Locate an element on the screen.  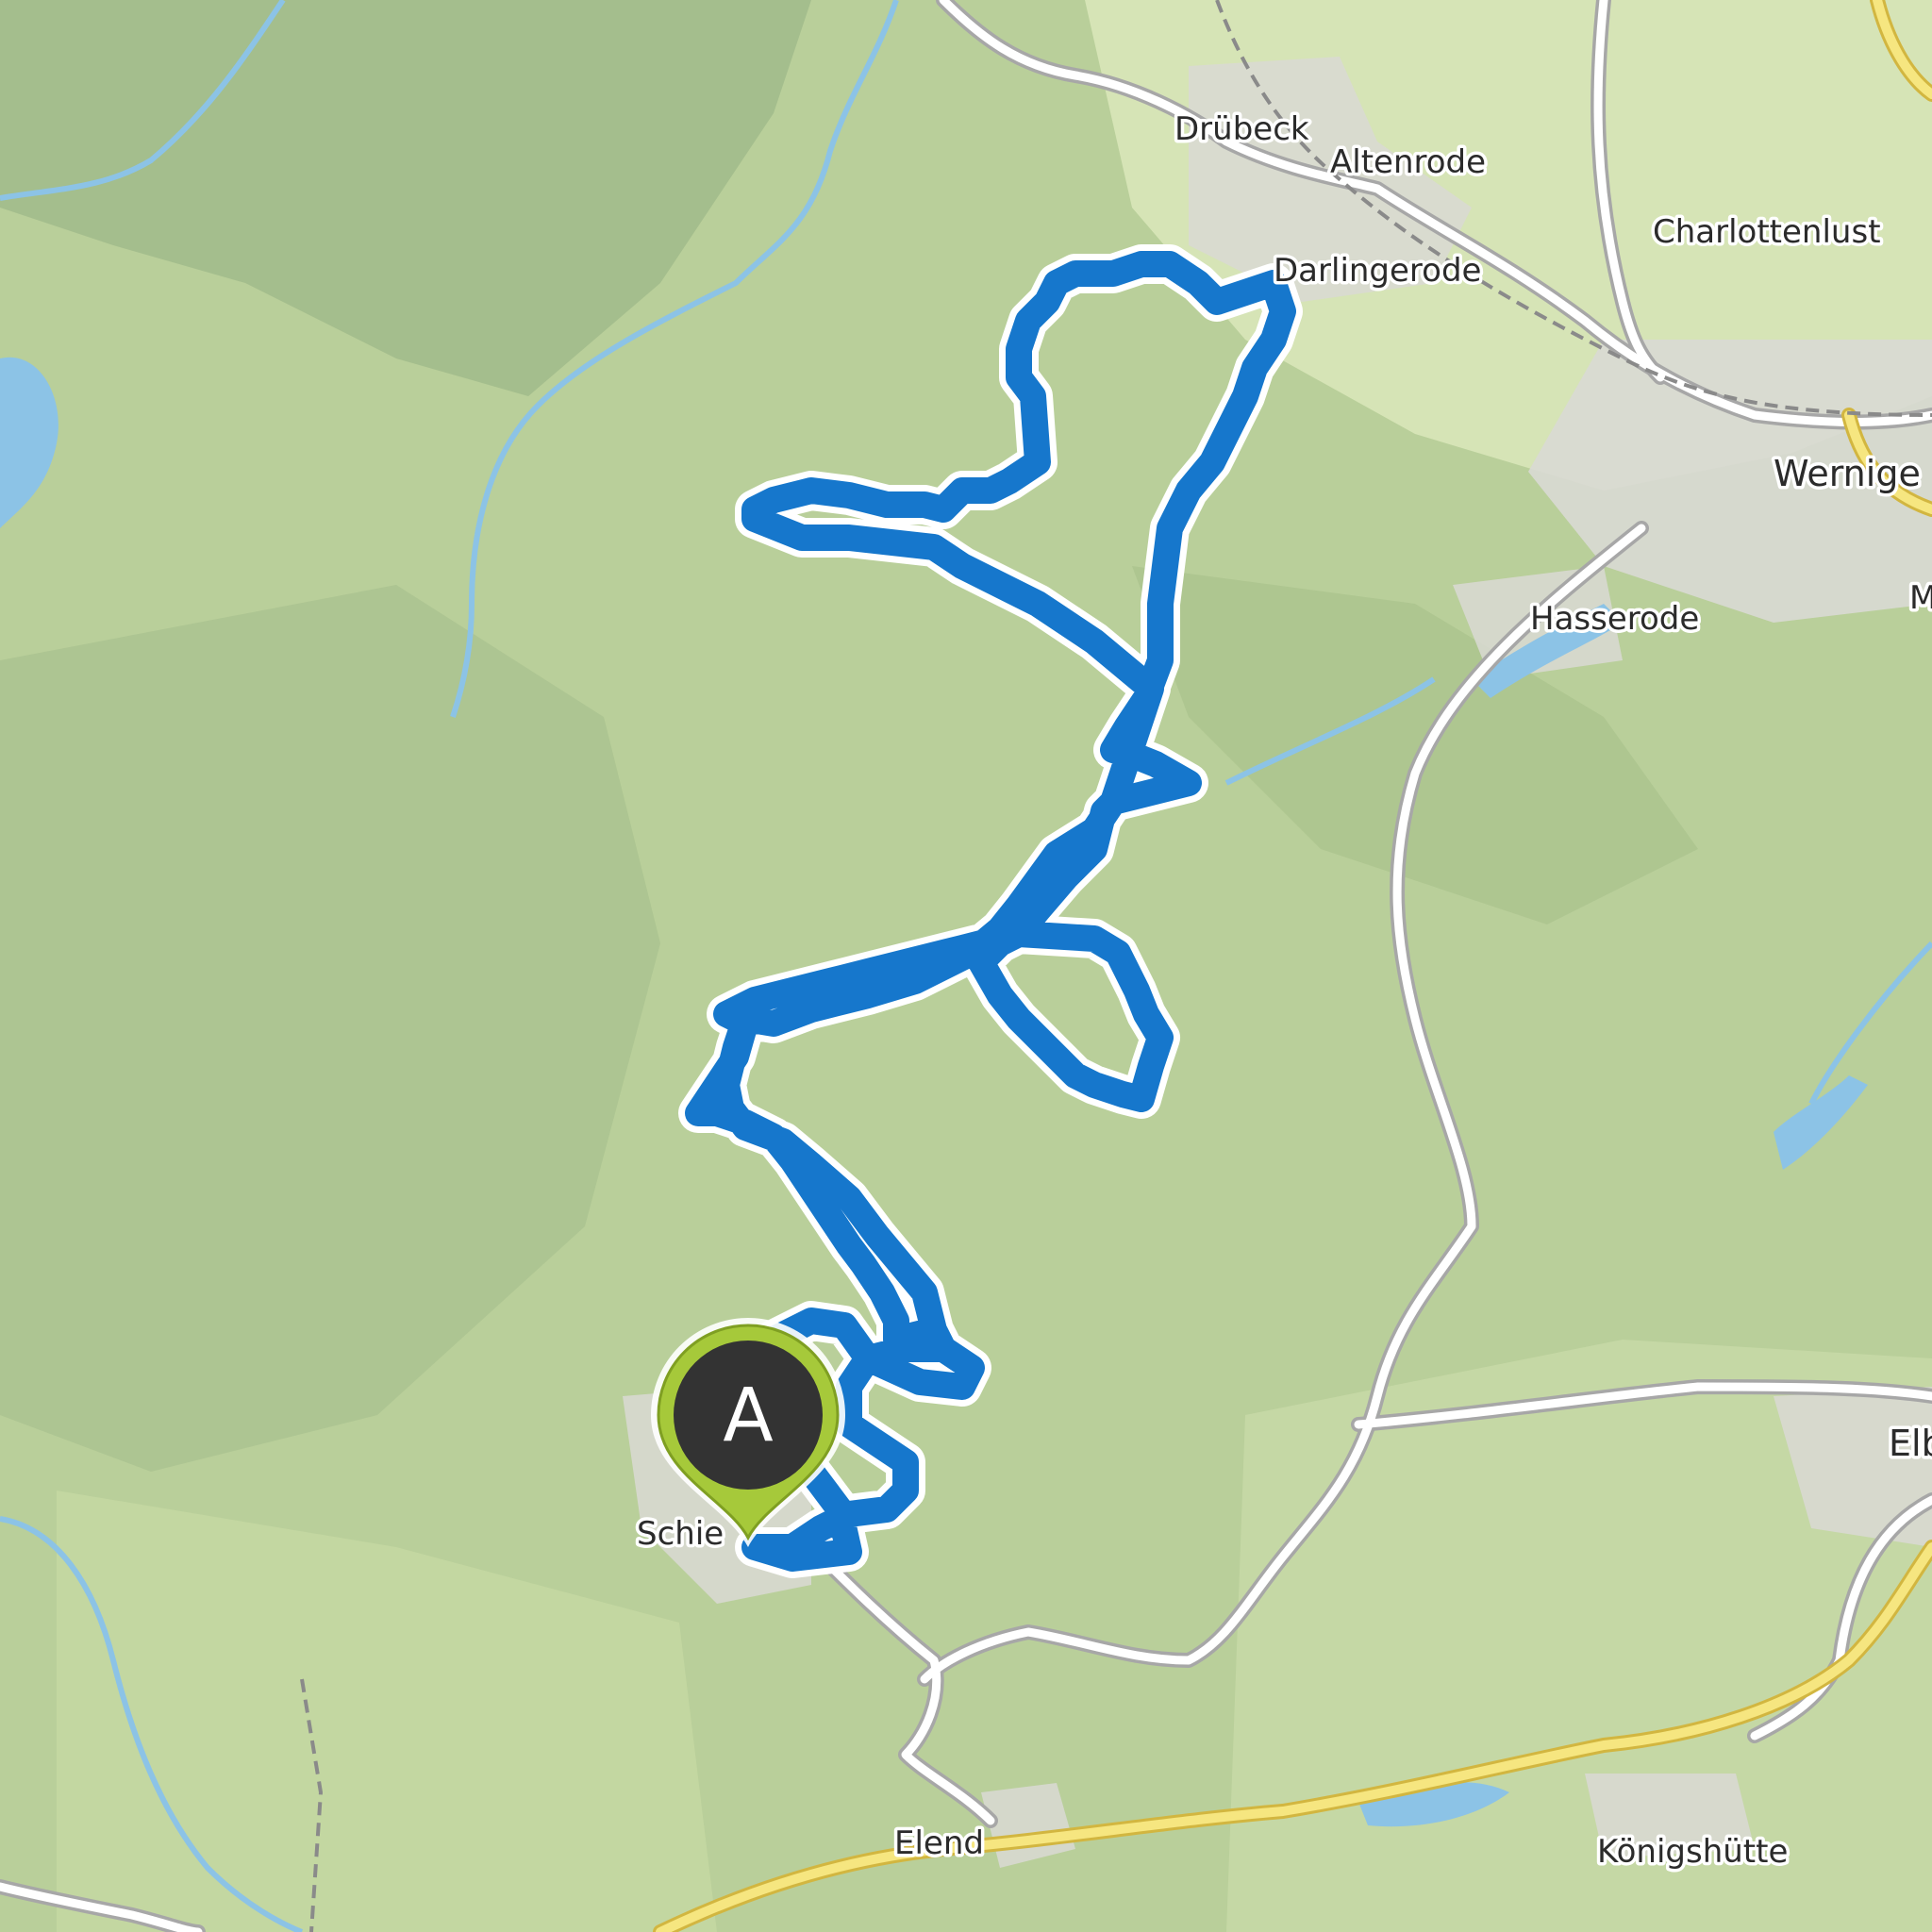
place-label-elend: Elend is located at coordinates (939, 1843).